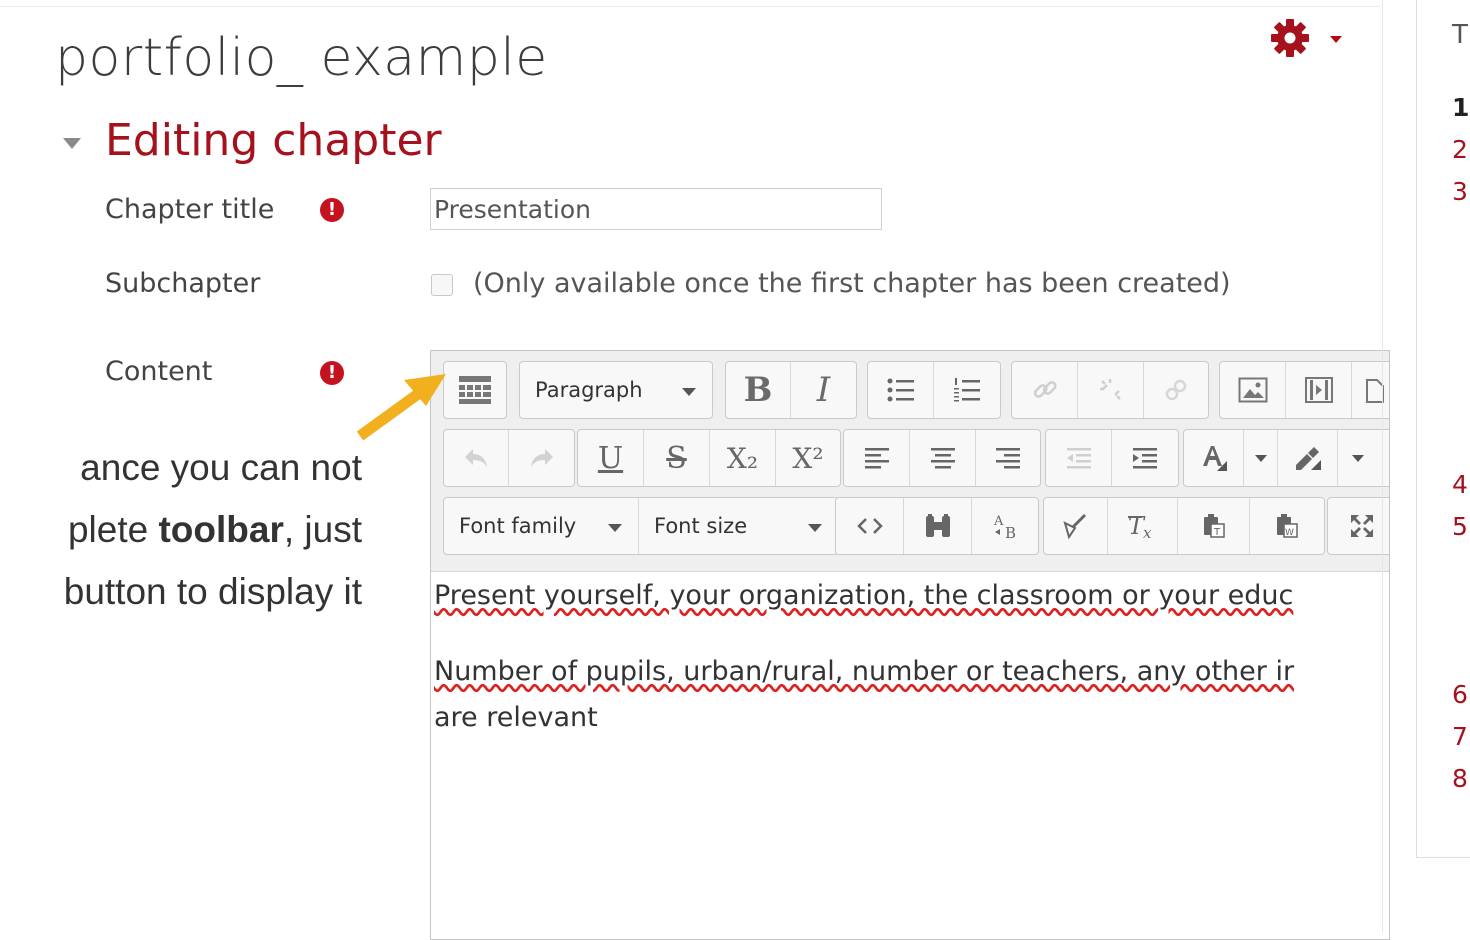 Image resolution: width=1470 pixels, height=940 pixels. What do you see at coordinates (1460, 35) in the screenshot?
I see `toc-header: T` at bounding box center [1460, 35].